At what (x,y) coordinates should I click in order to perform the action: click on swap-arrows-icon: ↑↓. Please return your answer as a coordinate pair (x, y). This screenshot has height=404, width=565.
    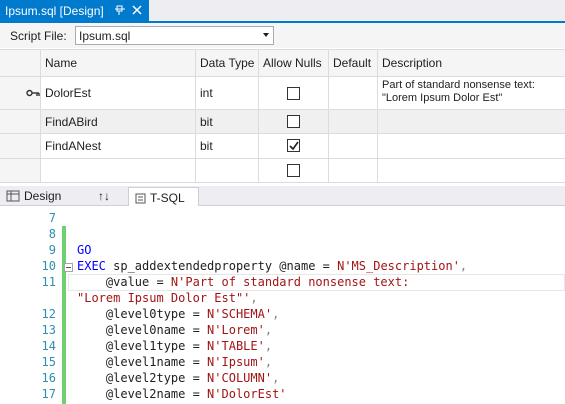
    Looking at the image, I should click on (104, 196).